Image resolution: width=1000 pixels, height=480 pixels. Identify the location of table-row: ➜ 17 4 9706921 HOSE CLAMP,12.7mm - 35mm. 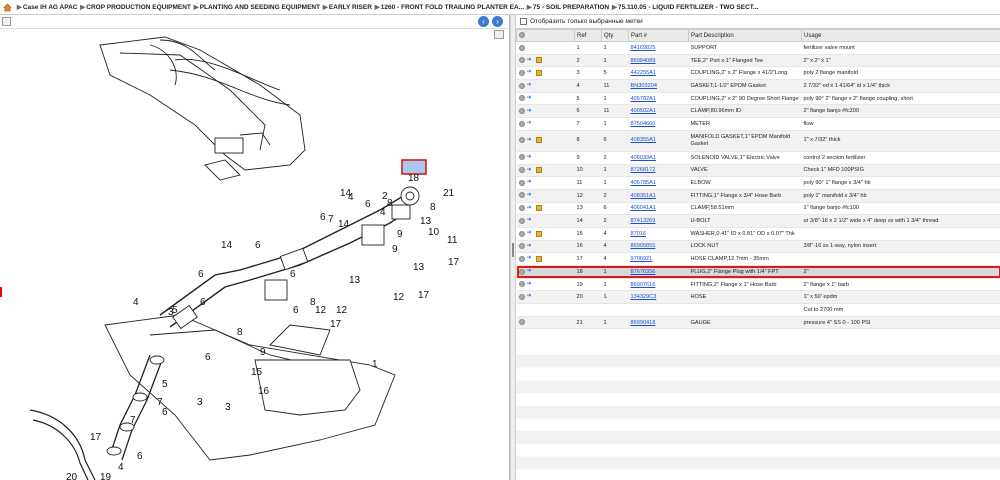
(758, 259).